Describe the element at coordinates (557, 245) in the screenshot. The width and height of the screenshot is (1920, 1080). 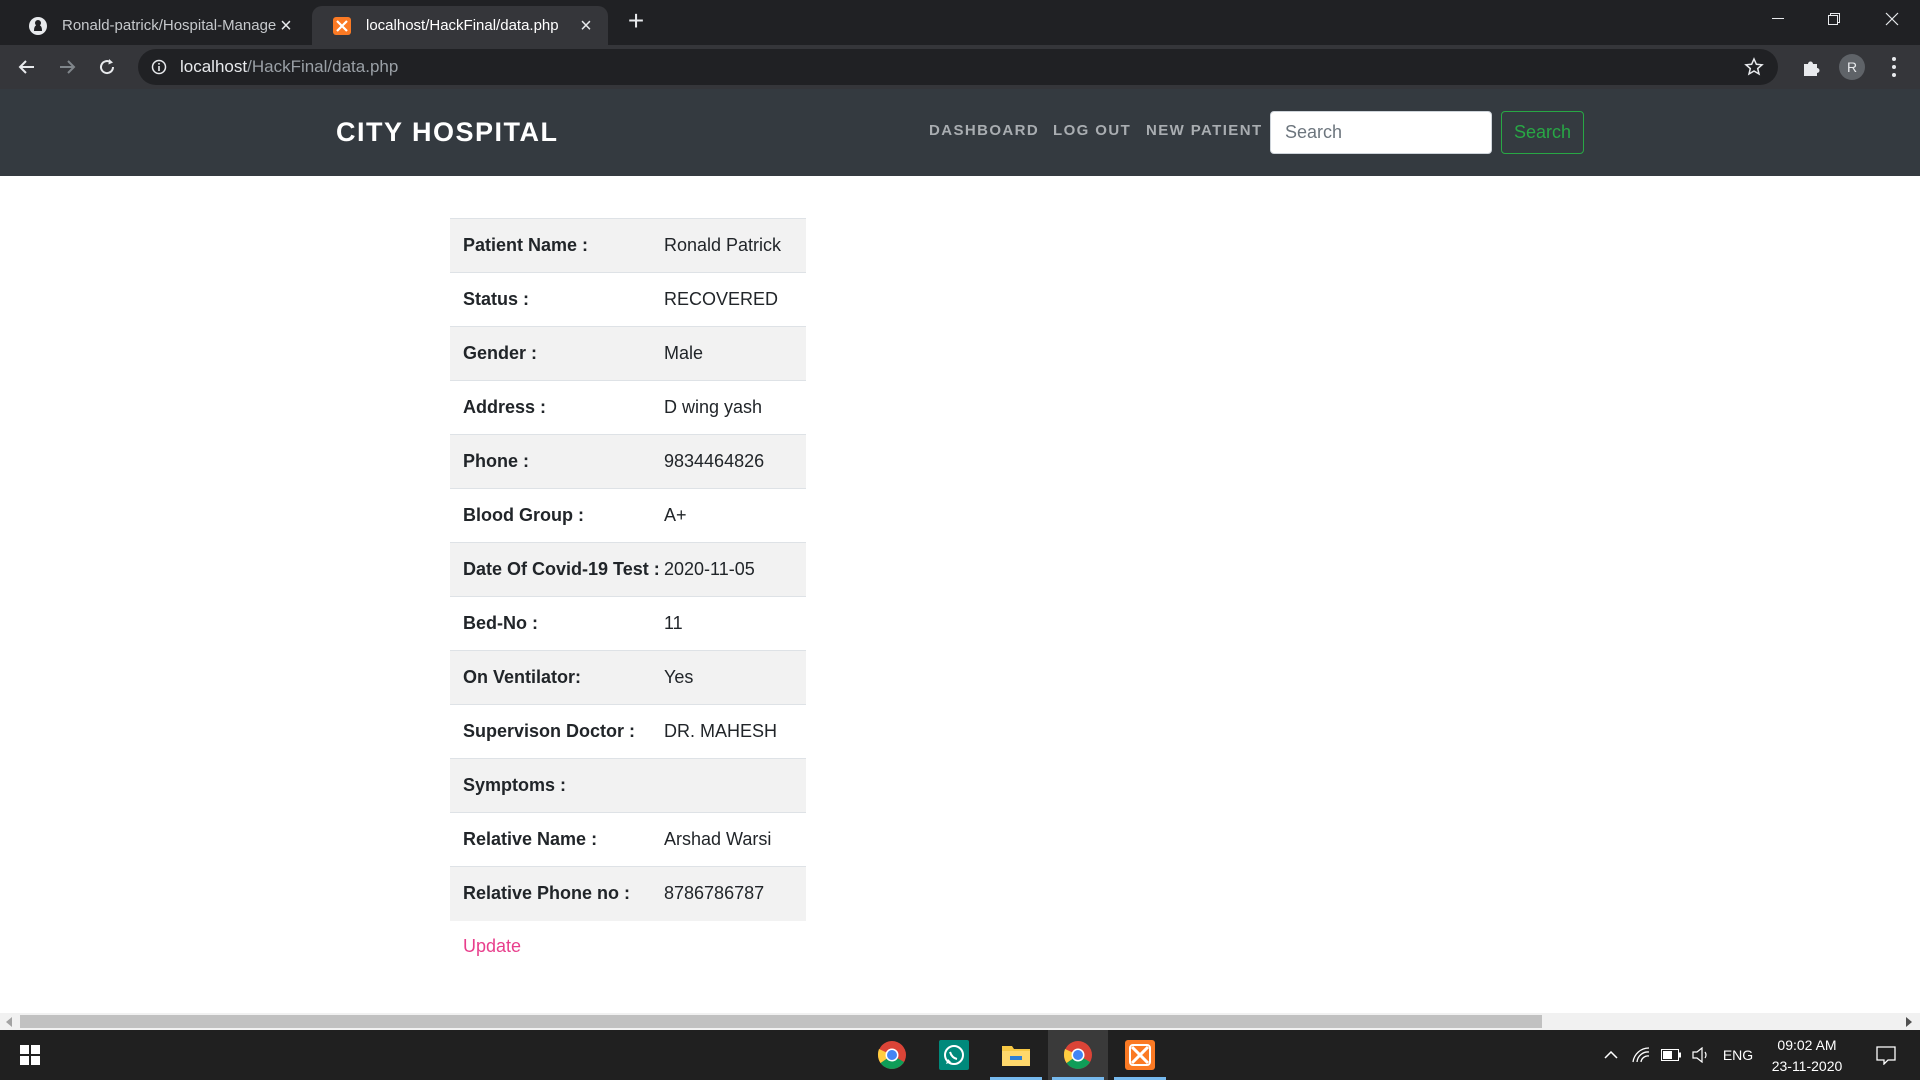
I see `row-label: Patient Name :` at that location.